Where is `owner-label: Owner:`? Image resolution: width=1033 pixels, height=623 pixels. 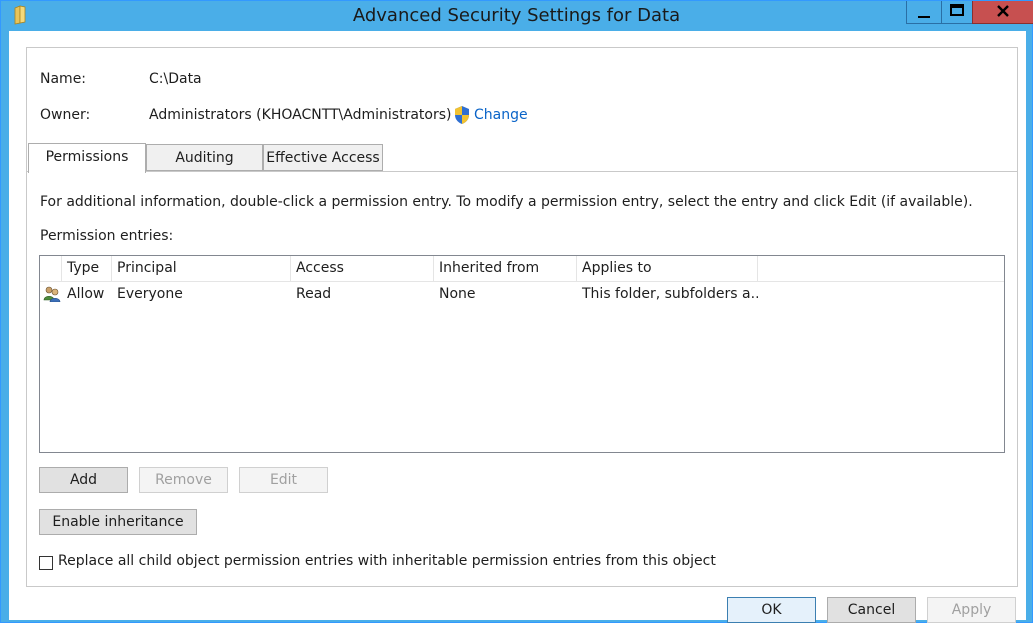
owner-label: Owner: is located at coordinates (65, 115).